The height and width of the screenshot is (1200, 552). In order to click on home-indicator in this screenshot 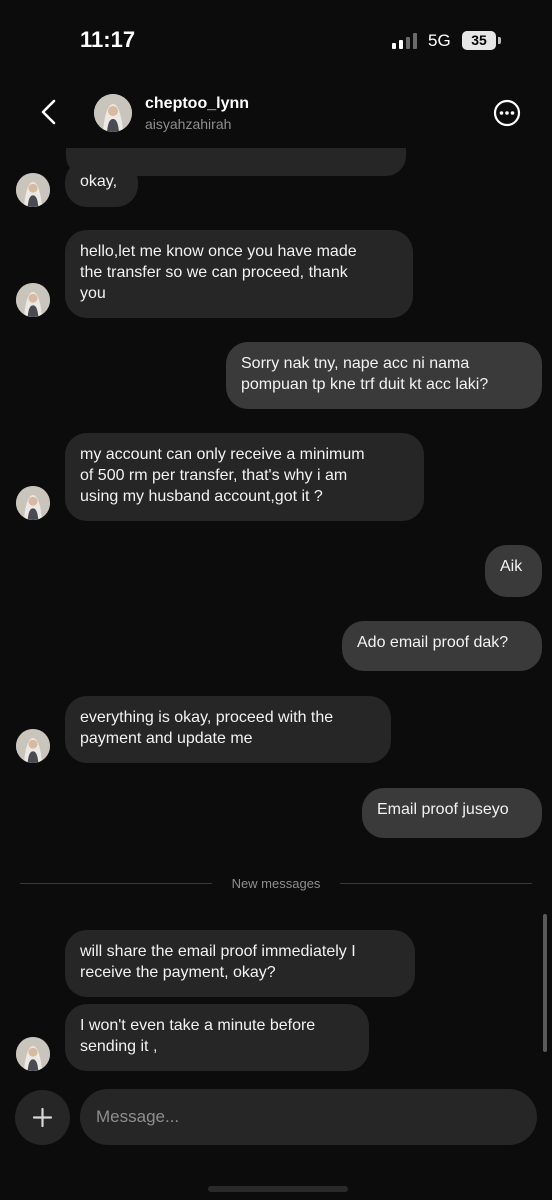, I will do `click(278, 1189)`.